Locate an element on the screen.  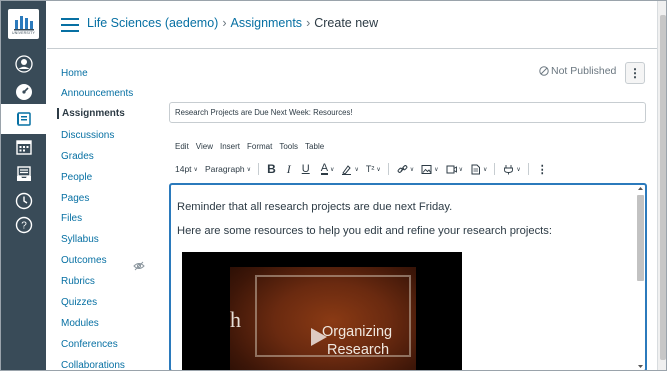
font-size-value: 14pt is located at coordinates (183, 169).